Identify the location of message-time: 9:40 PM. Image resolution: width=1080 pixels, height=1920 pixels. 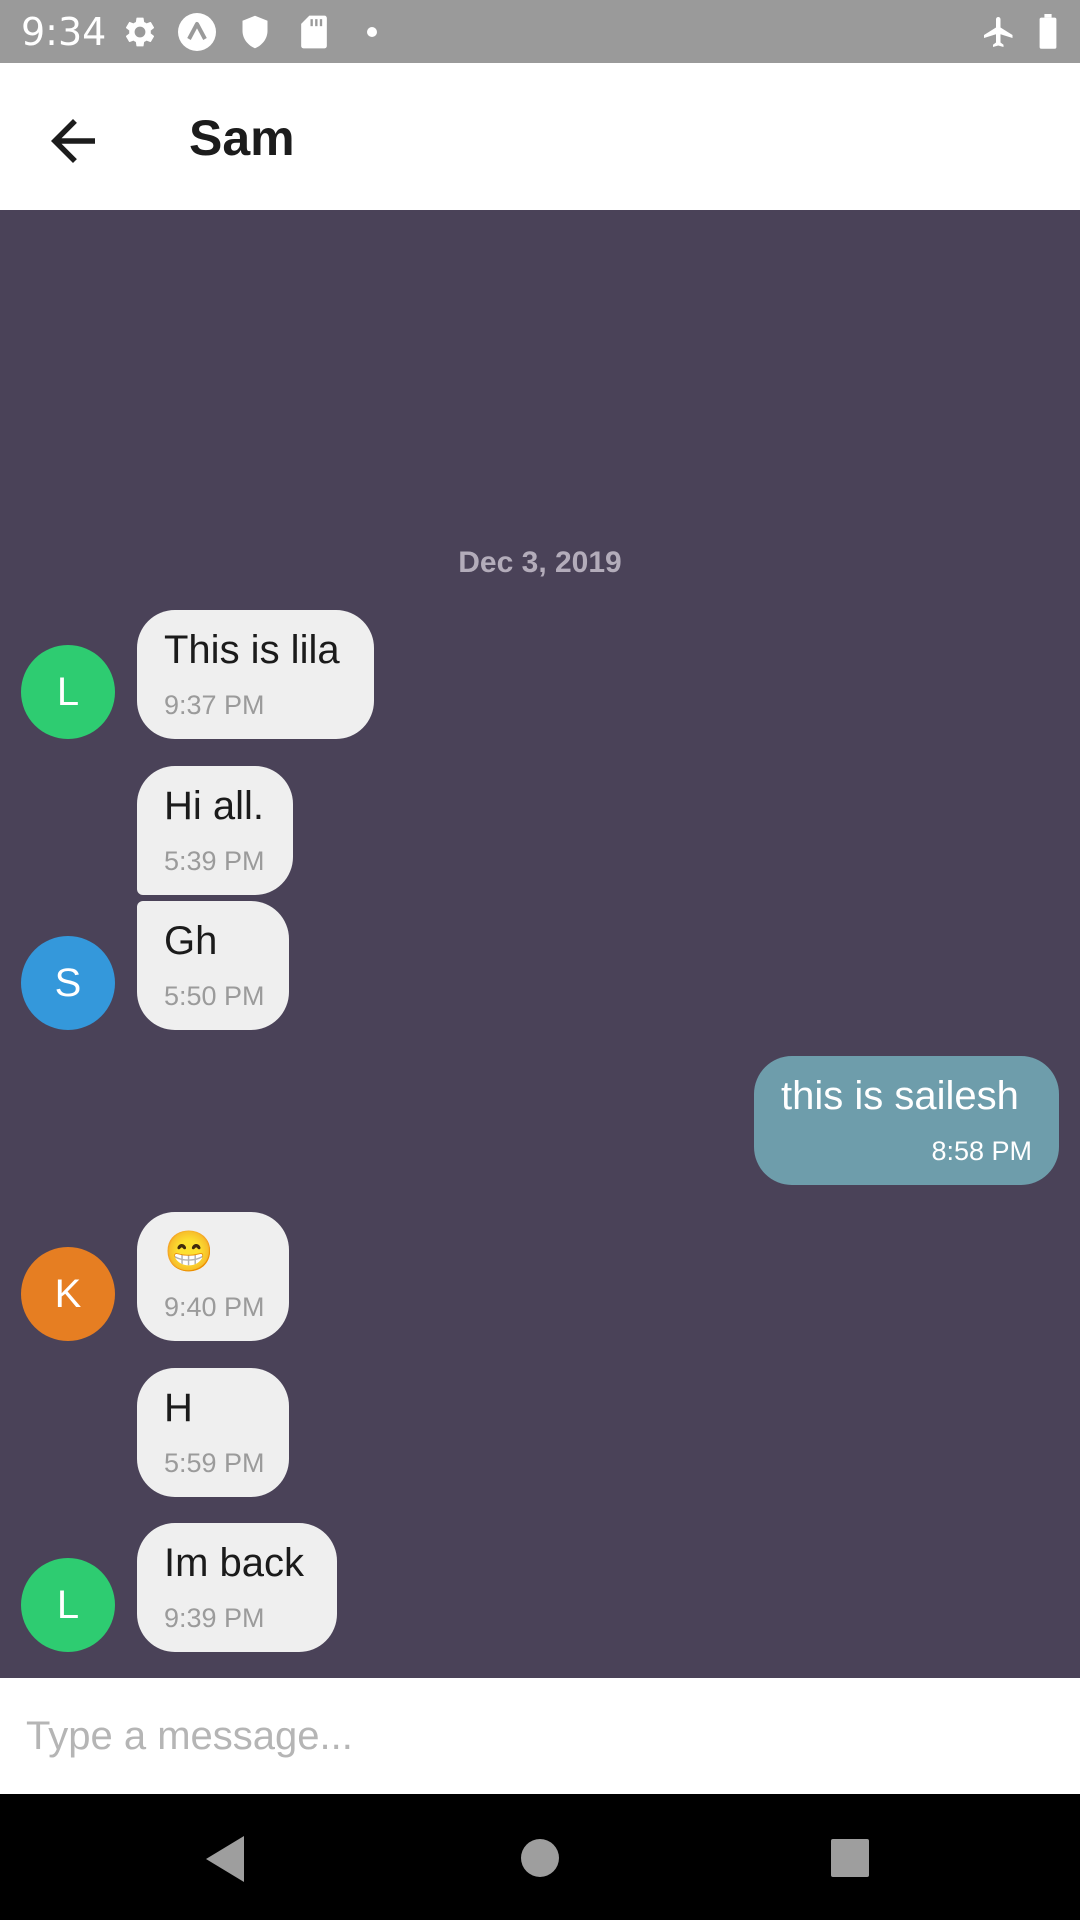
(214, 1307).